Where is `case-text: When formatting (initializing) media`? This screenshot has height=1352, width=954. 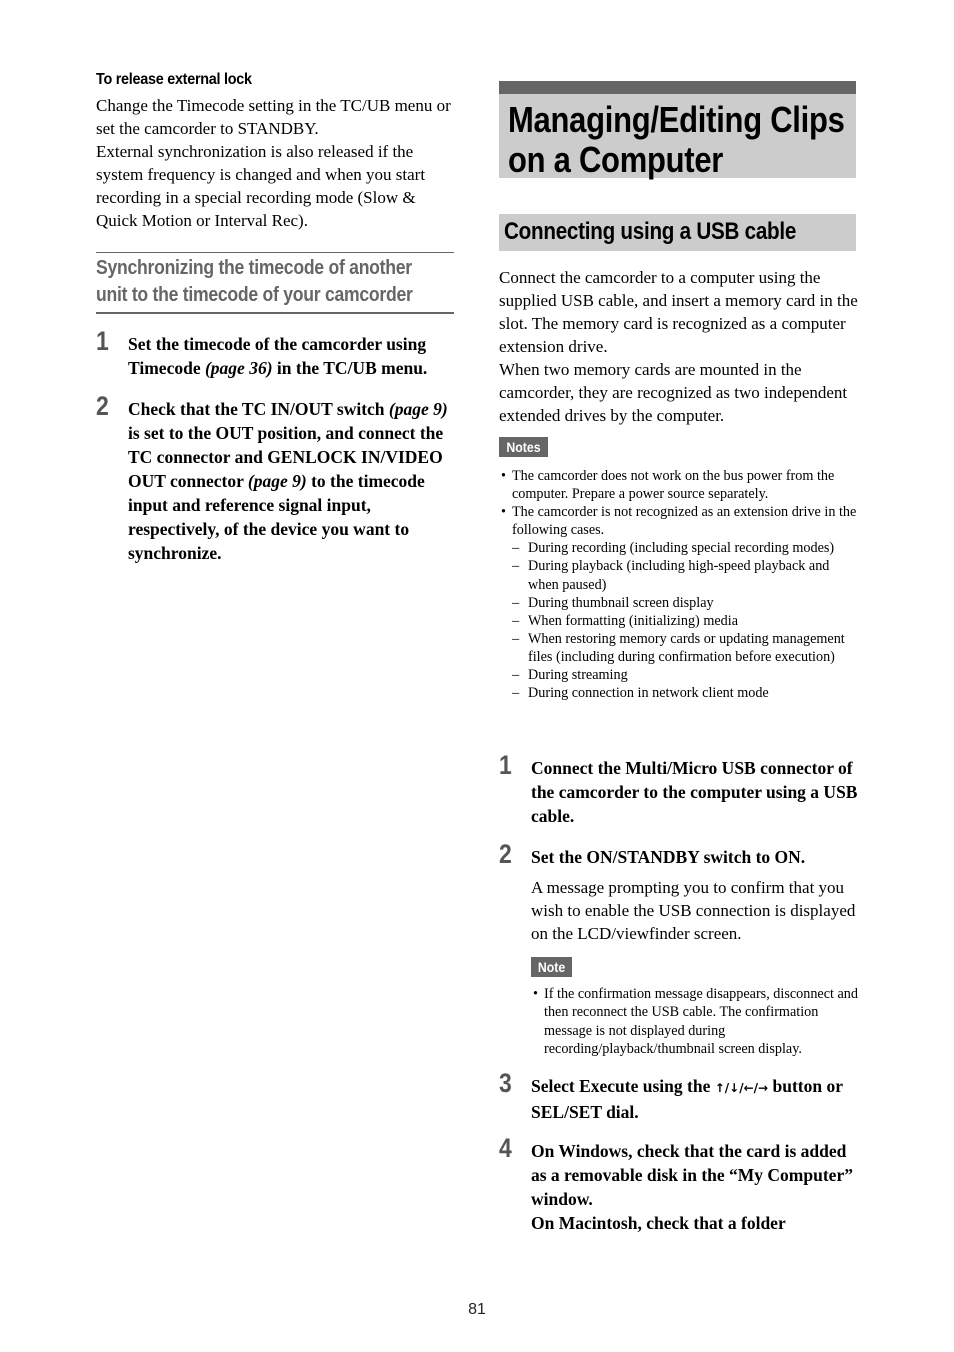
case-text: When formatting (initializing) media is located at coordinates (633, 620).